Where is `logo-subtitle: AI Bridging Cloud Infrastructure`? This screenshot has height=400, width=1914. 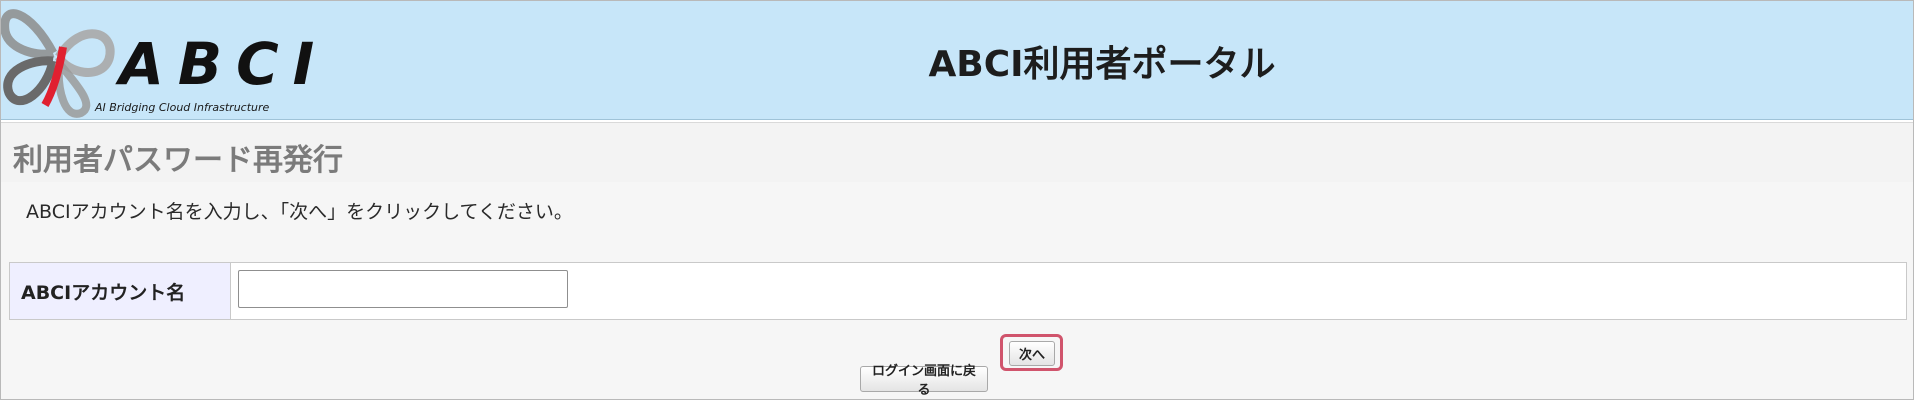
logo-subtitle: AI Bridging Cloud Infrastructure is located at coordinates (182, 107).